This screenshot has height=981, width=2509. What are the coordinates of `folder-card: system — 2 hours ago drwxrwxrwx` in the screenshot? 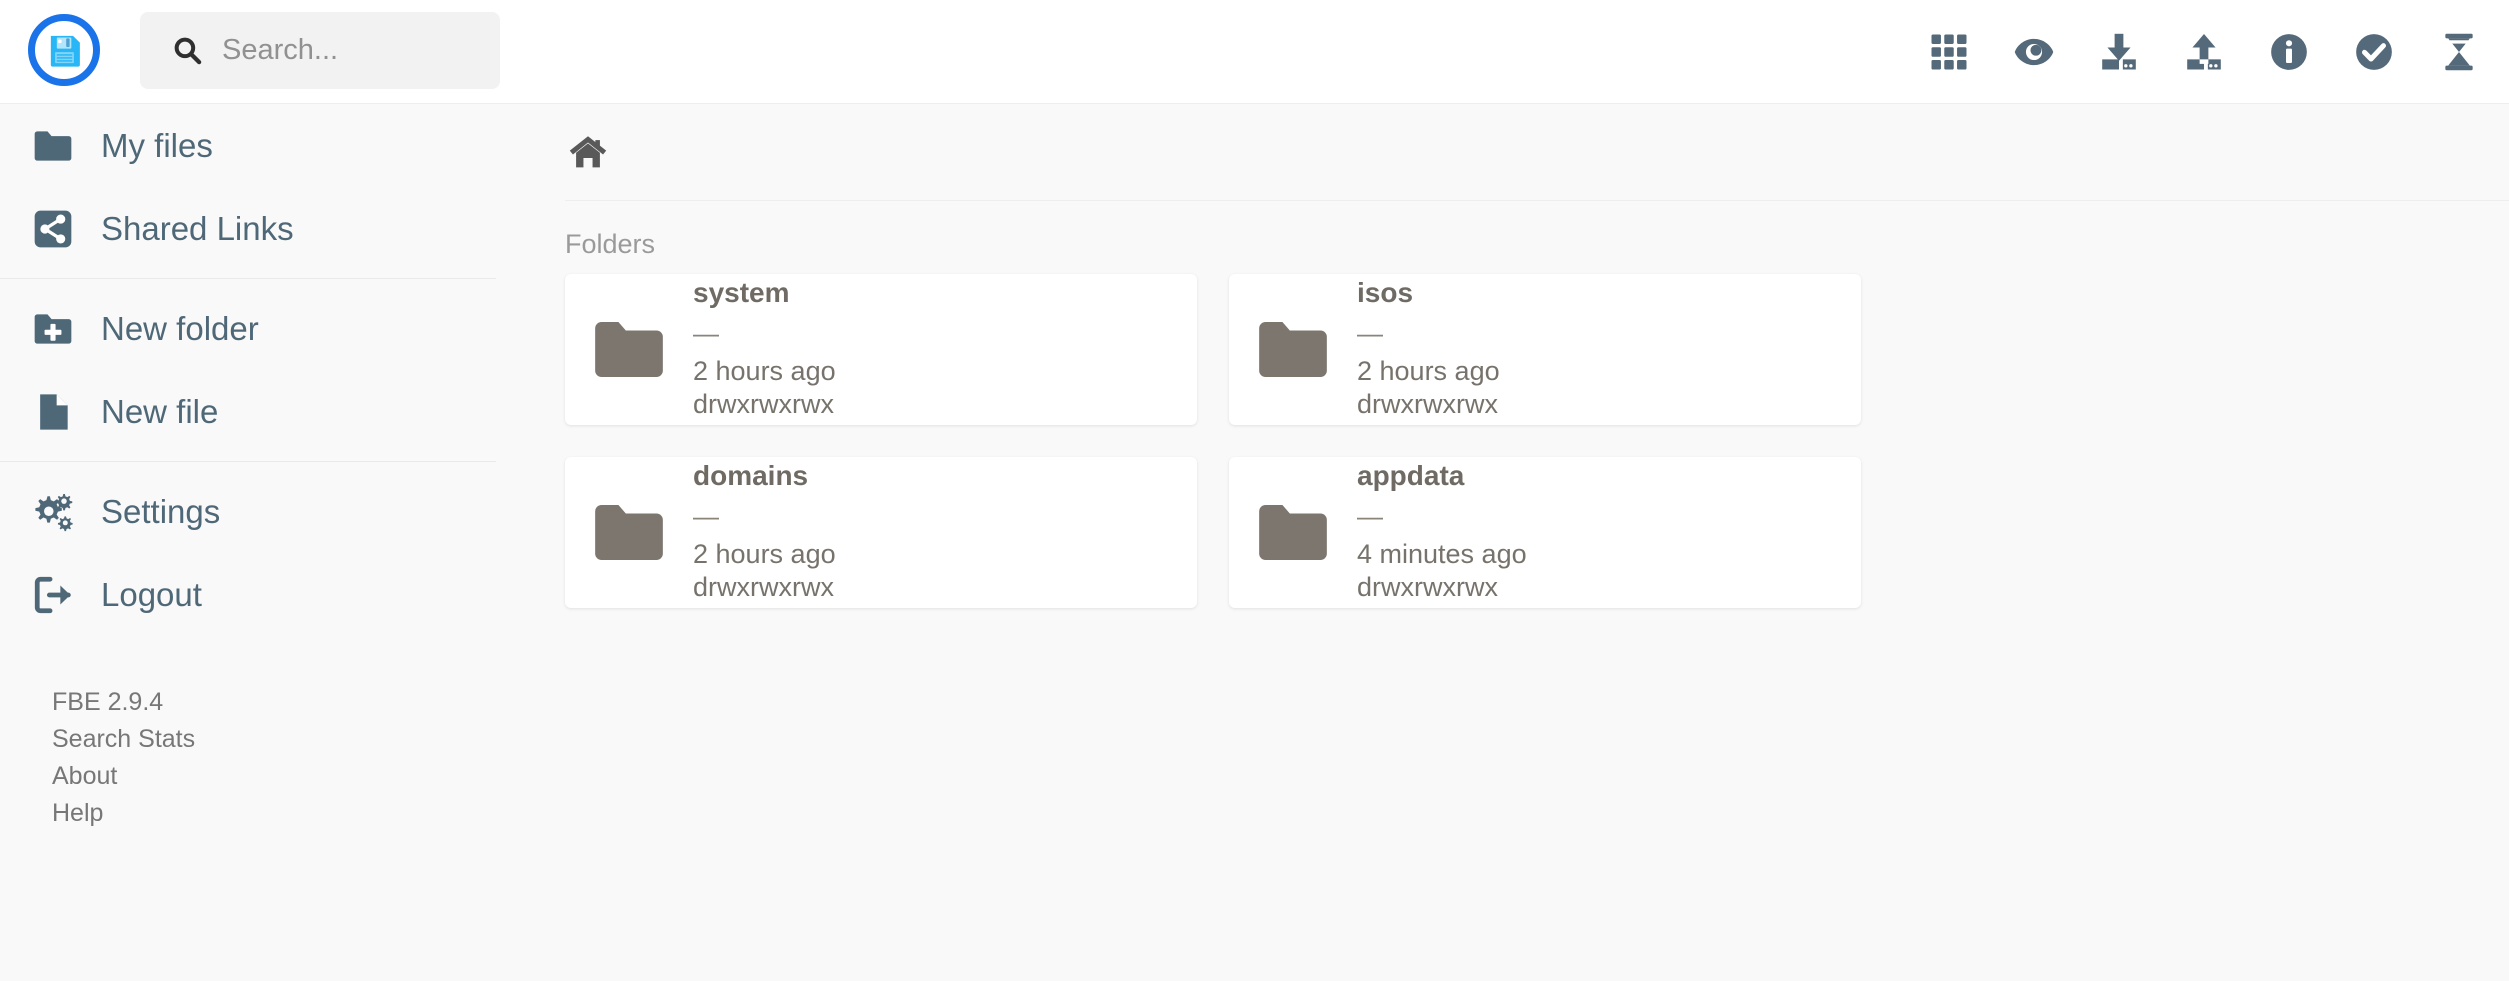 It's located at (881, 349).